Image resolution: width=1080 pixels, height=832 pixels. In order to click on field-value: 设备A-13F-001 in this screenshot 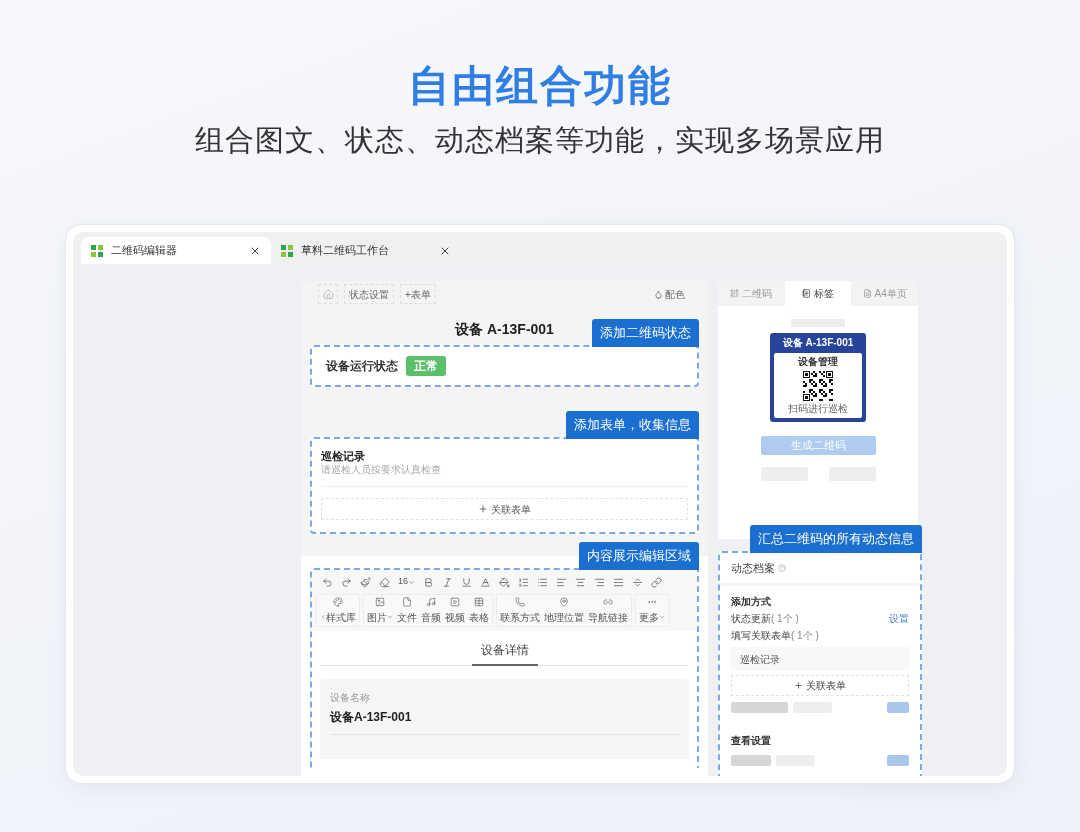, I will do `click(371, 717)`.